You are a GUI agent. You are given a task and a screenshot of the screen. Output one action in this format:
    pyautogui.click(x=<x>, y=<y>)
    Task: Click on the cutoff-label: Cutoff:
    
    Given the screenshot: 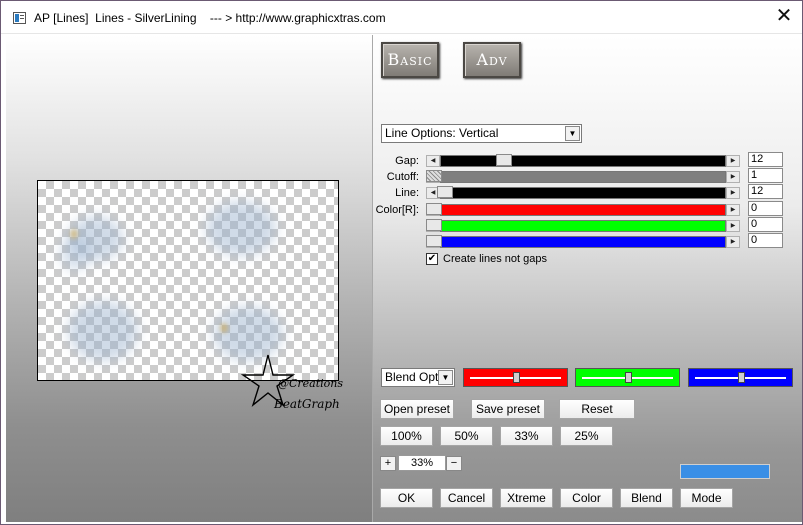 What is the action you would take?
    pyautogui.click(x=402, y=177)
    